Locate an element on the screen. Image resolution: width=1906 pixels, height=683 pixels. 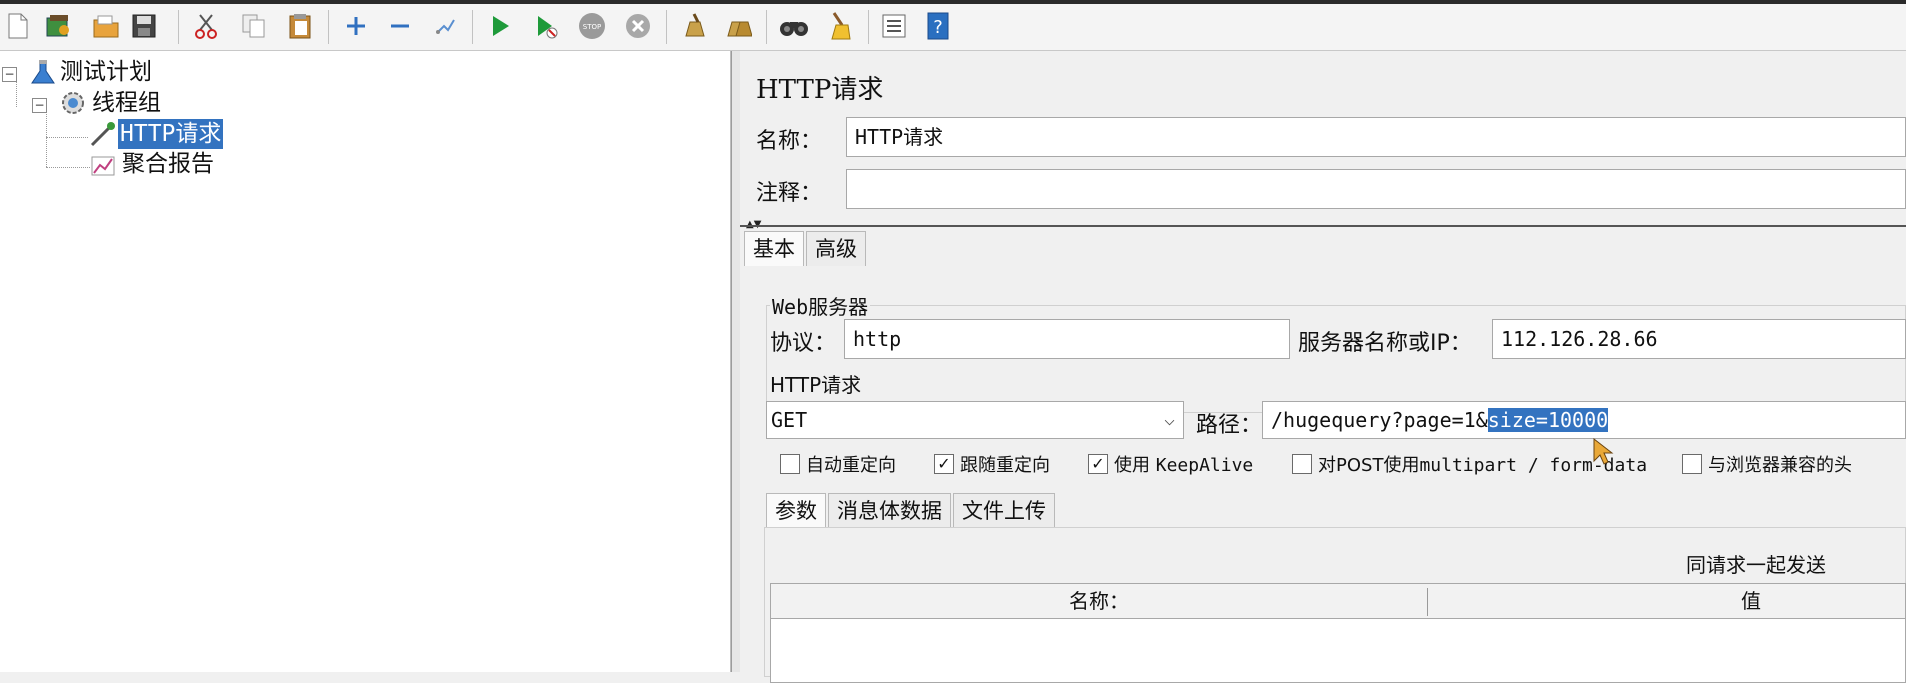
server-name-label: 服务器名称或IP： is located at coordinates (1385, 343).